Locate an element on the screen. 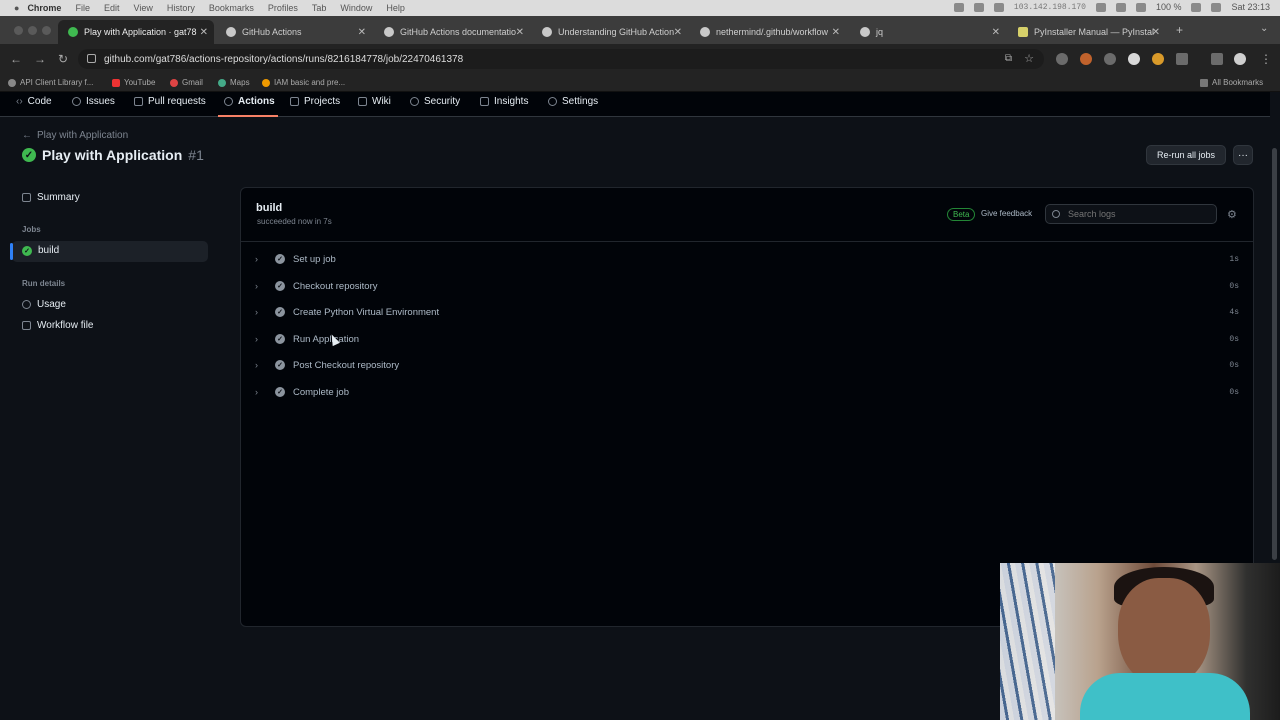 This screenshot has height=720, width=1280. extensions-puzzle-icon is located at coordinates (1182, 59).